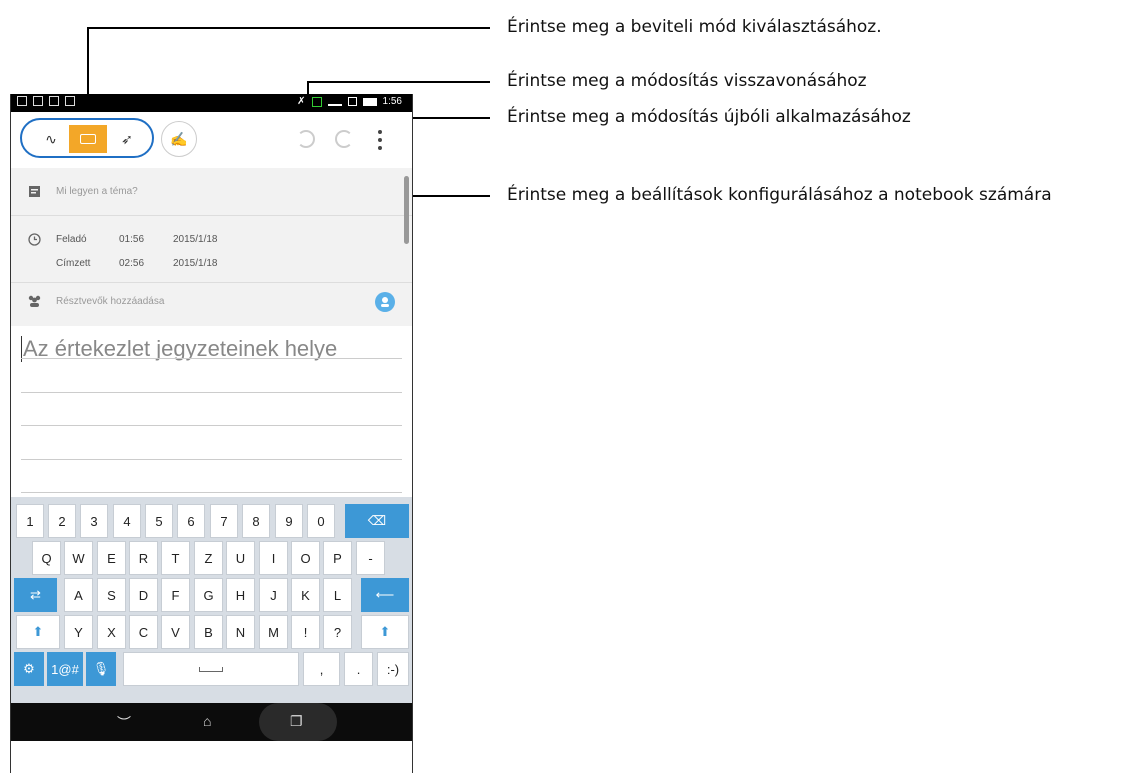 This screenshot has height=773, width=1141. I want to click on backspace-key: ⌫, so click(377, 521).